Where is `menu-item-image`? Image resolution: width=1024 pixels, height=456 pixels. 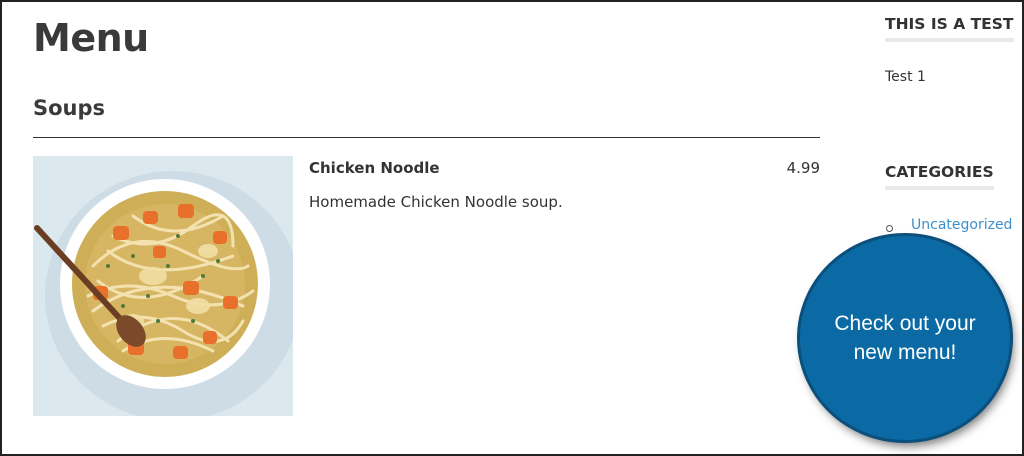 menu-item-image is located at coordinates (163, 286).